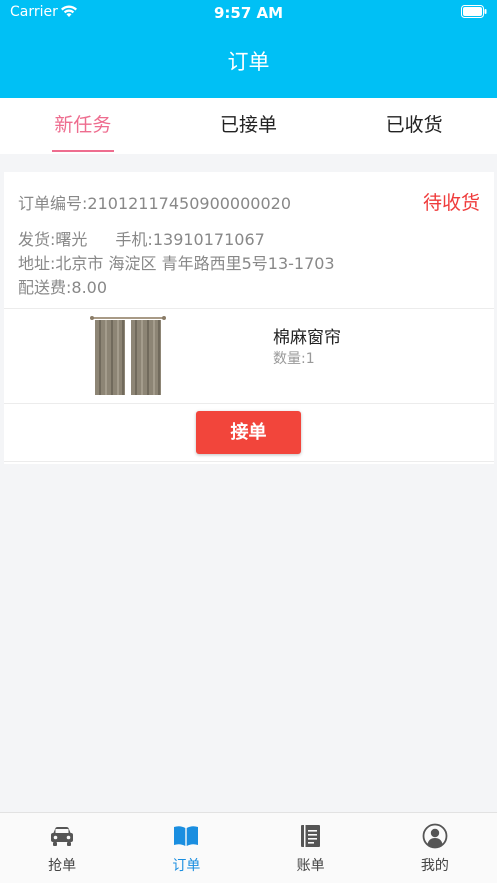 The height and width of the screenshot is (883, 497). What do you see at coordinates (311, 836) in the screenshot?
I see `ledger-icon` at bounding box center [311, 836].